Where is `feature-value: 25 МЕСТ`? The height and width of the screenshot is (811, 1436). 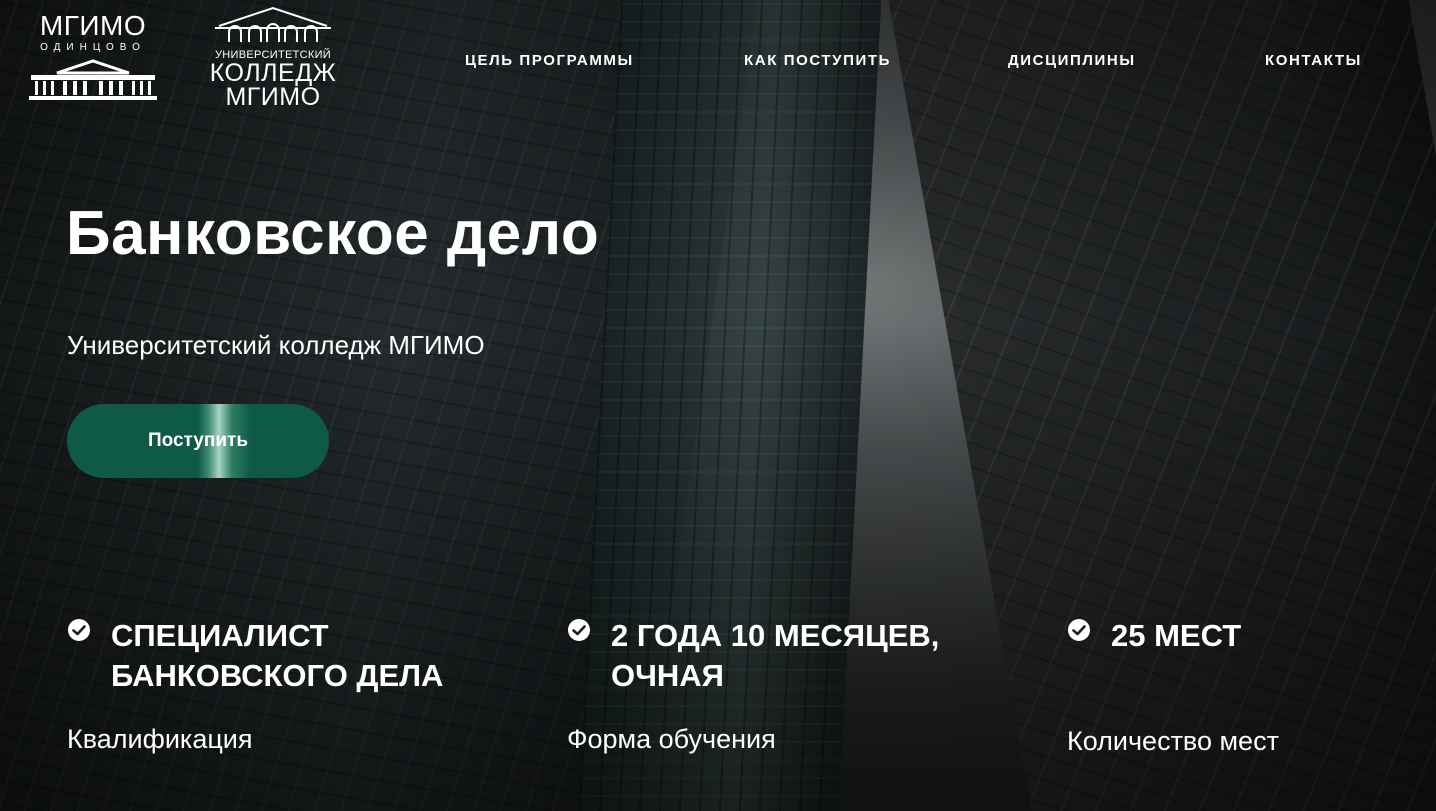
feature-value: 25 МЕСТ is located at coordinates (1176, 636).